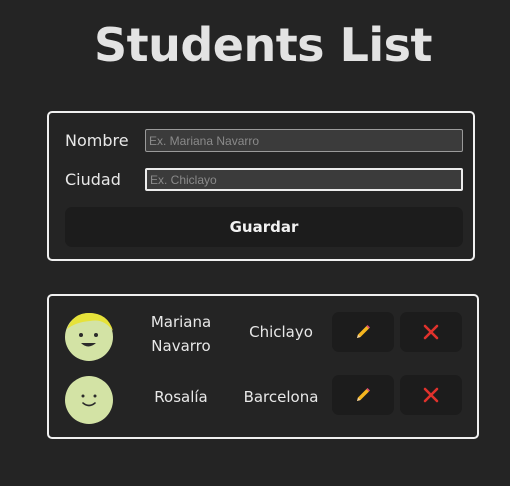  Describe the element at coordinates (281, 397) in the screenshot. I see `student-city: Barcelona` at that location.